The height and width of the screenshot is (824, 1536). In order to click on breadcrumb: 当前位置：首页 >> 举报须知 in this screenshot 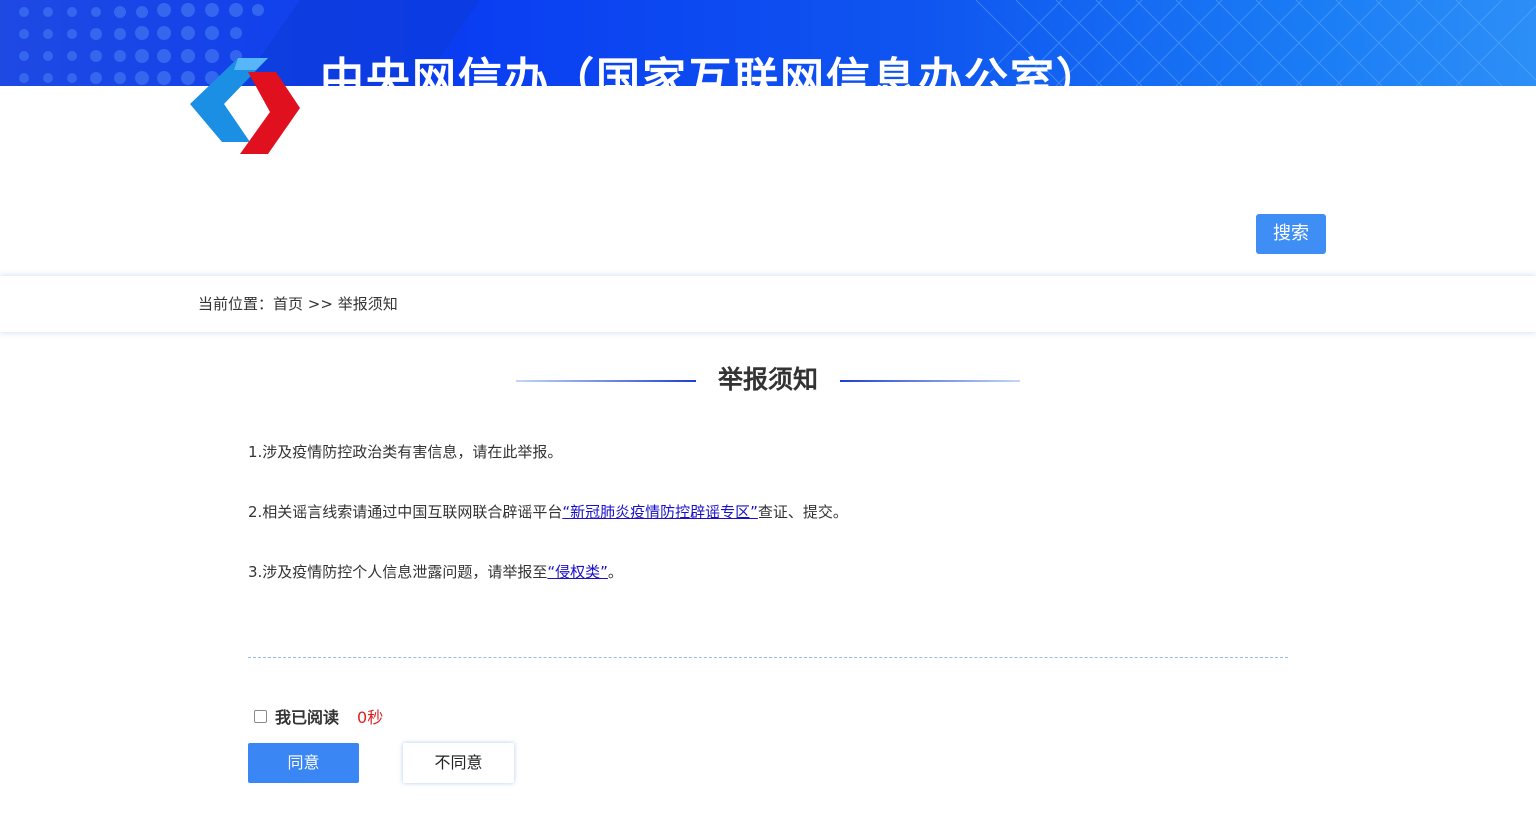, I will do `click(298, 304)`.